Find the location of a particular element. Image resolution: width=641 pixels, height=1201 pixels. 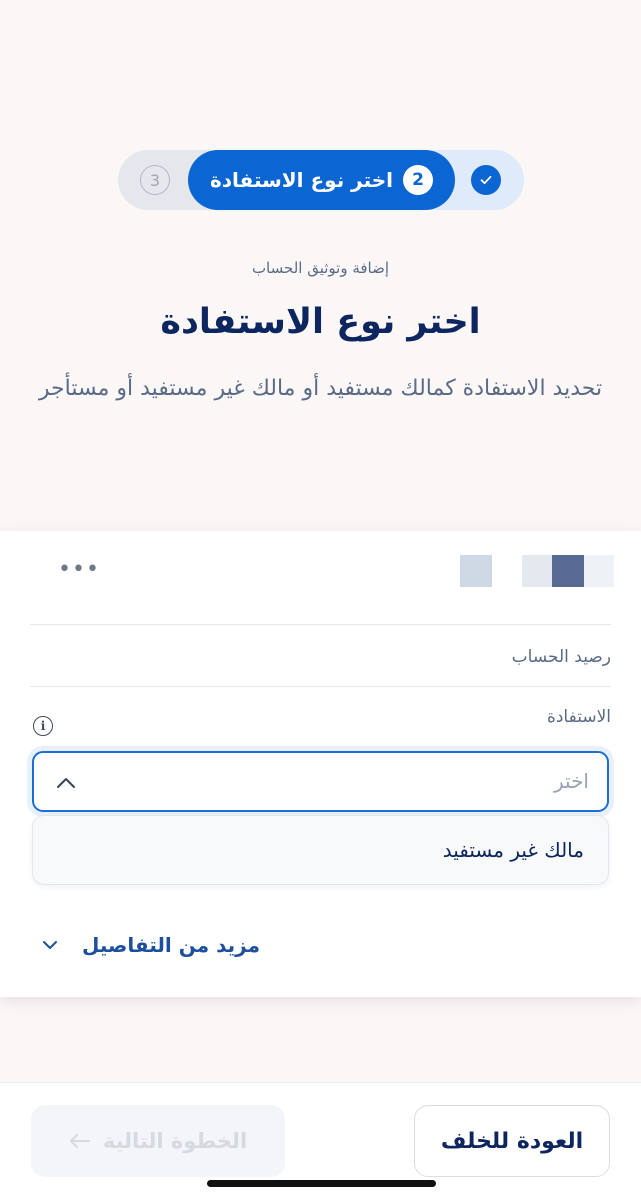

more-details-toggle: مزيد من التفاصيل is located at coordinates (150, 945).